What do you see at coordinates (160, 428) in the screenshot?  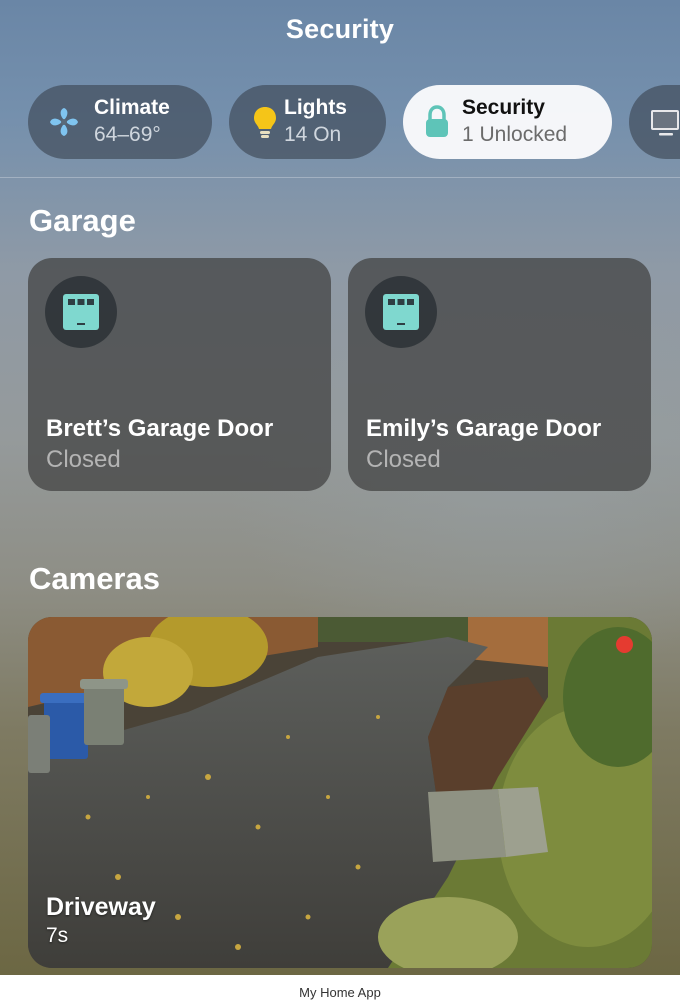 I see `garage-door-name: Brett’s Garage Door` at bounding box center [160, 428].